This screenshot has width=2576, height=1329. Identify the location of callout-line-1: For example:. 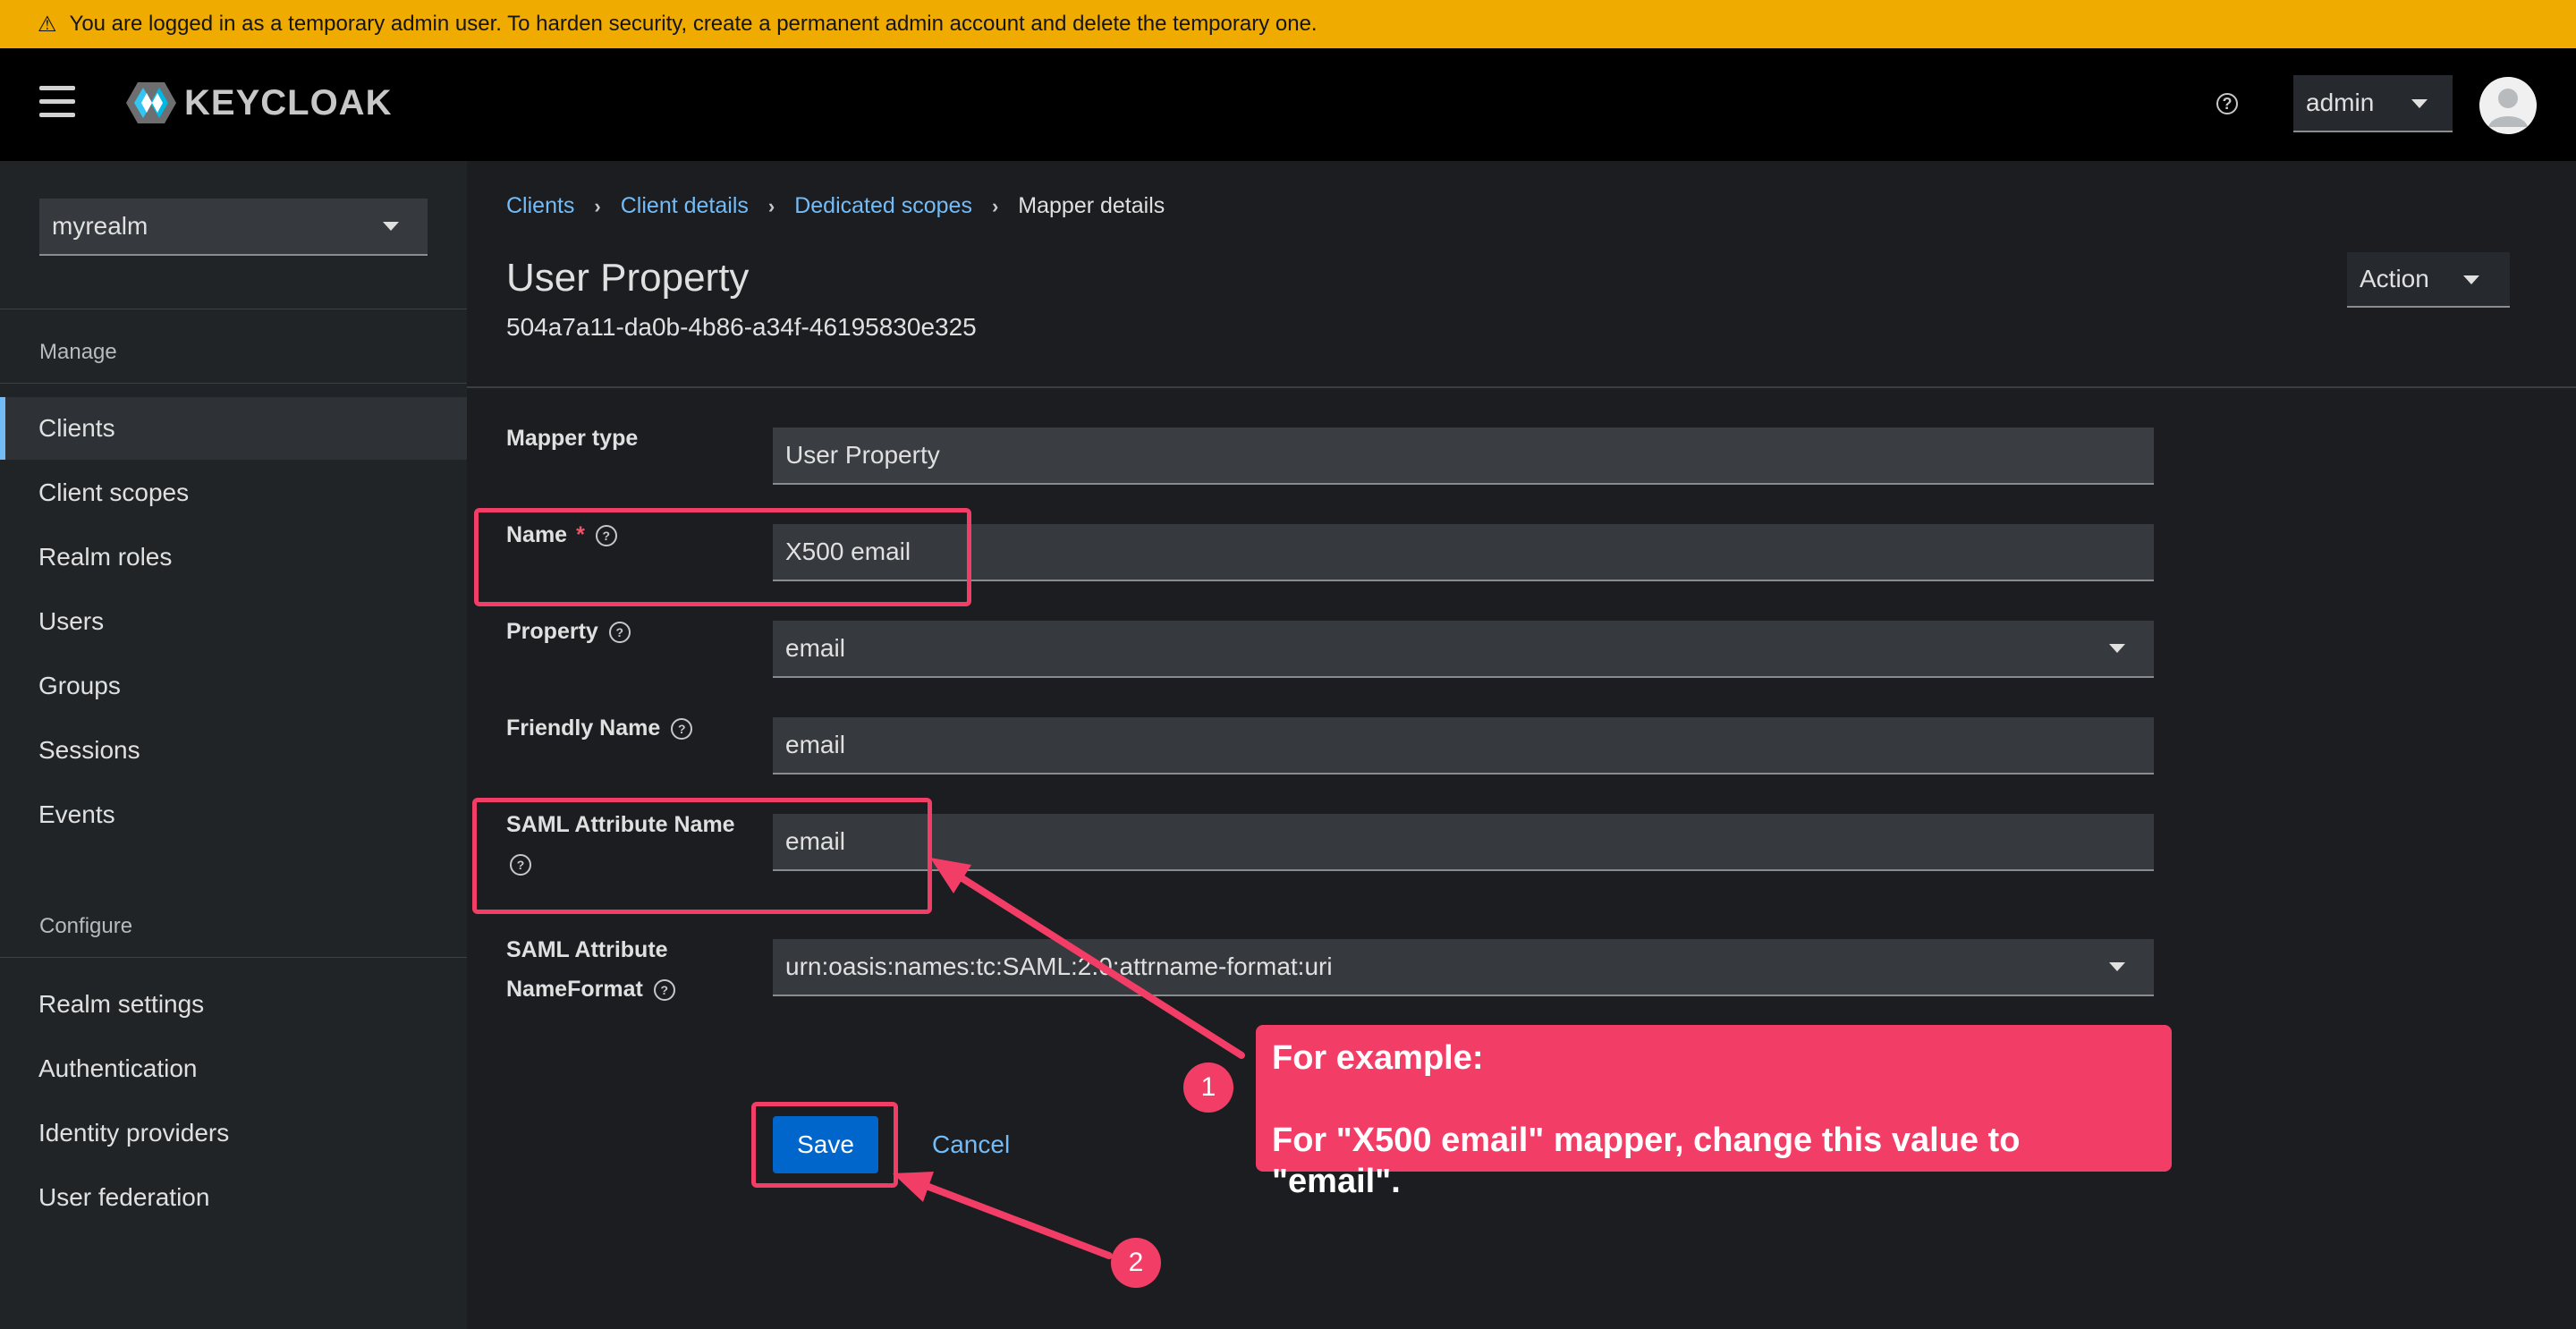
(1378, 1058).